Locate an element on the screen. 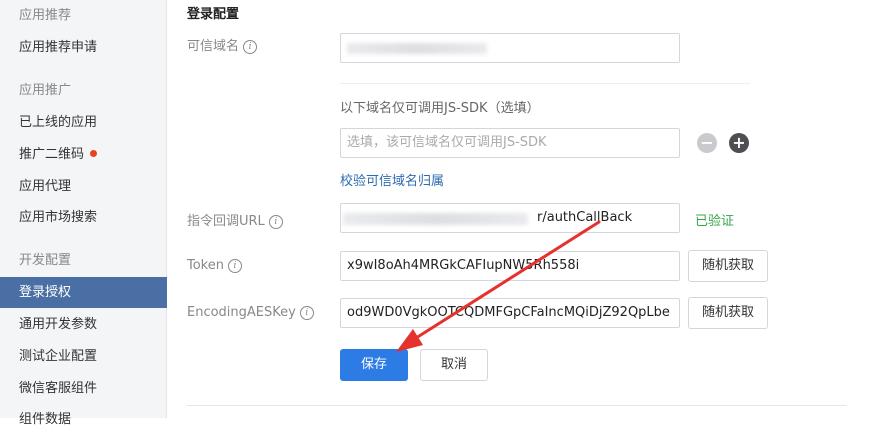 The image size is (876, 435). sidebar-group-app-recommend: 应用推荐 is located at coordinates (45, 15).